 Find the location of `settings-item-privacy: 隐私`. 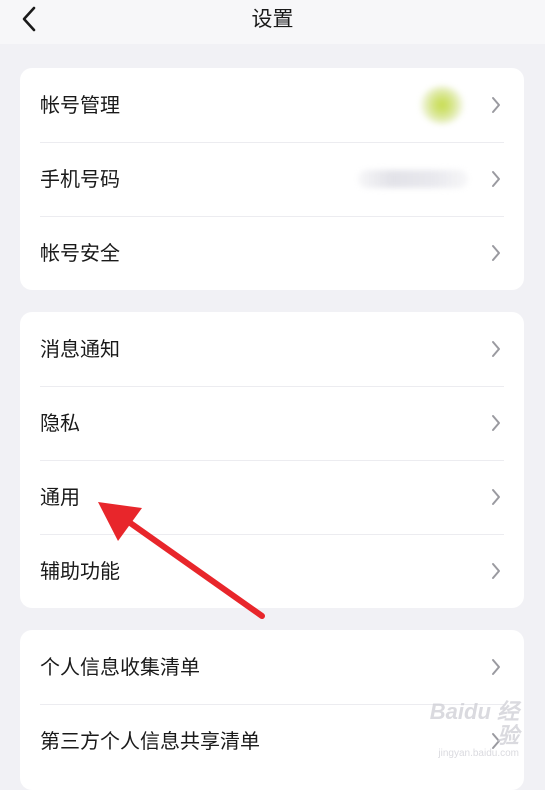

settings-item-privacy: 隐私 is located at coordinates (272, 423).